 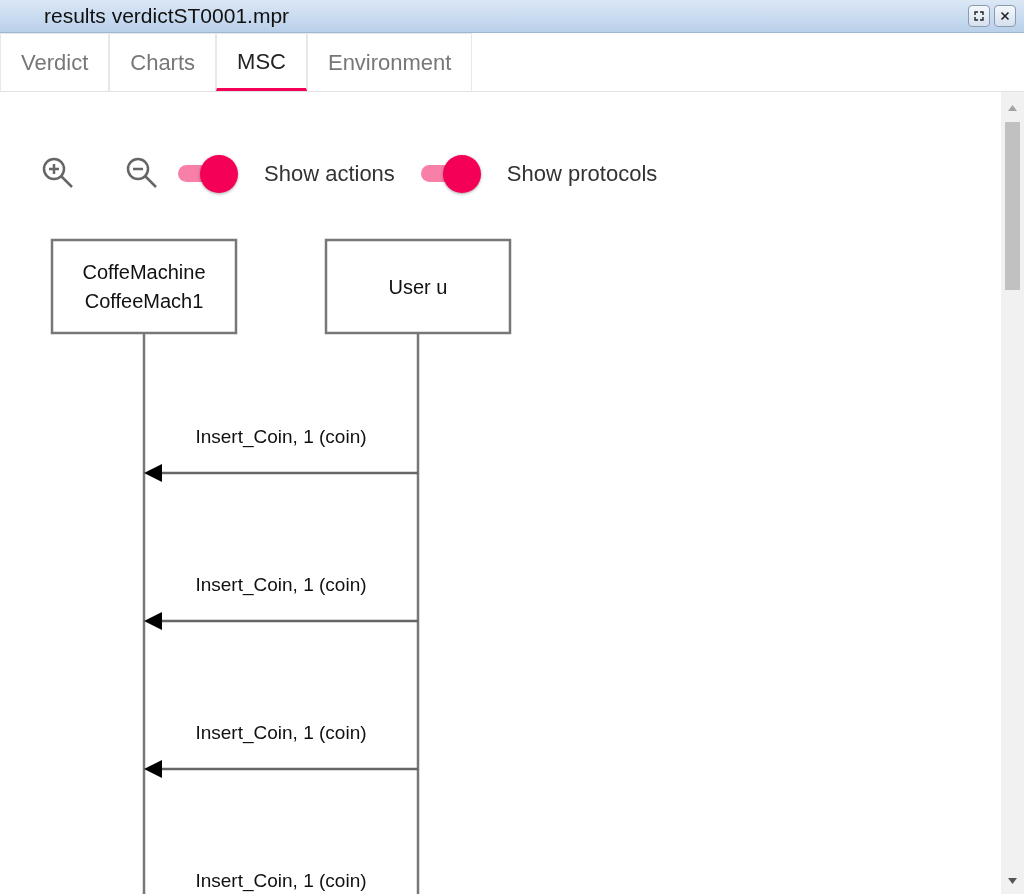 What do you see at coordinates (418, 286) in the screenshot?
I see `lifeline-label: User u` at bounding box center [418, 286].